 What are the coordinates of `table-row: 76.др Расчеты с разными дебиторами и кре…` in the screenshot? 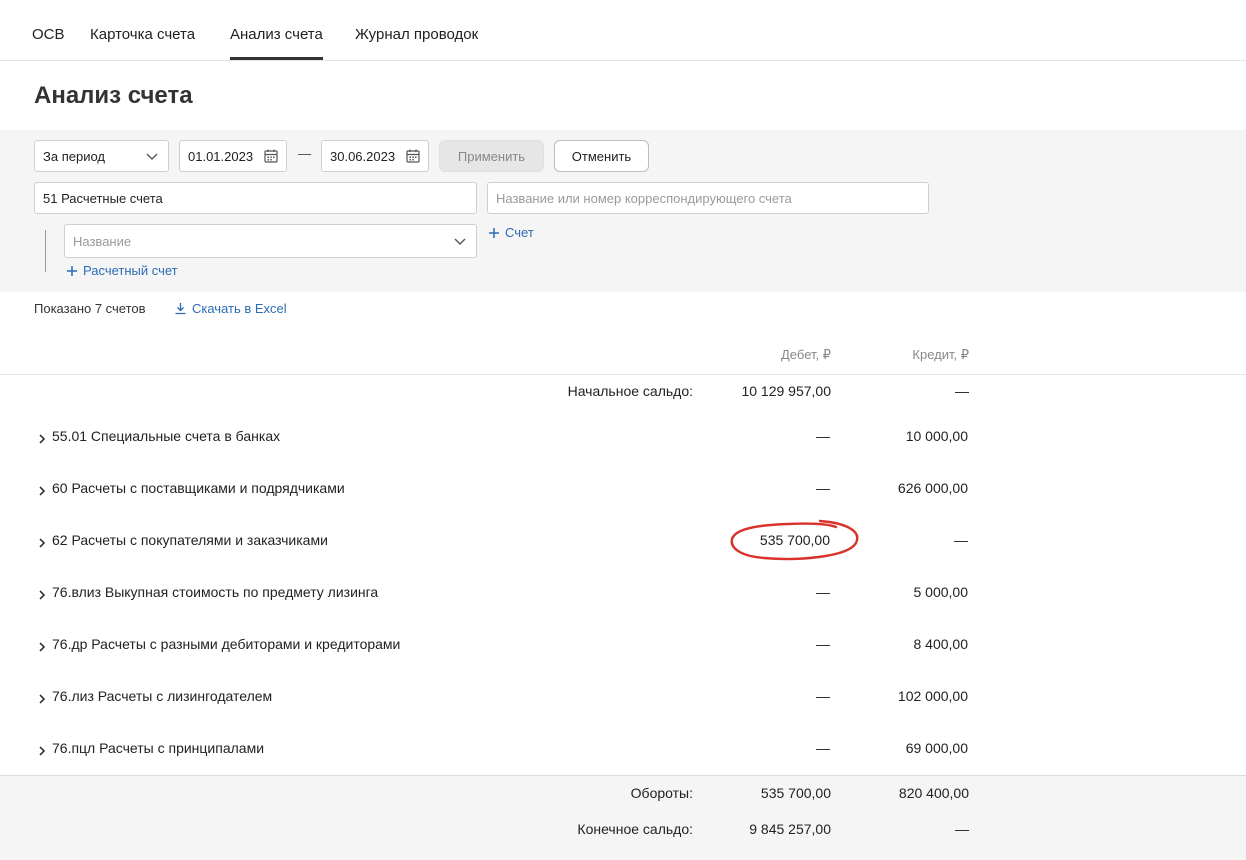 It's located at (504, 648).